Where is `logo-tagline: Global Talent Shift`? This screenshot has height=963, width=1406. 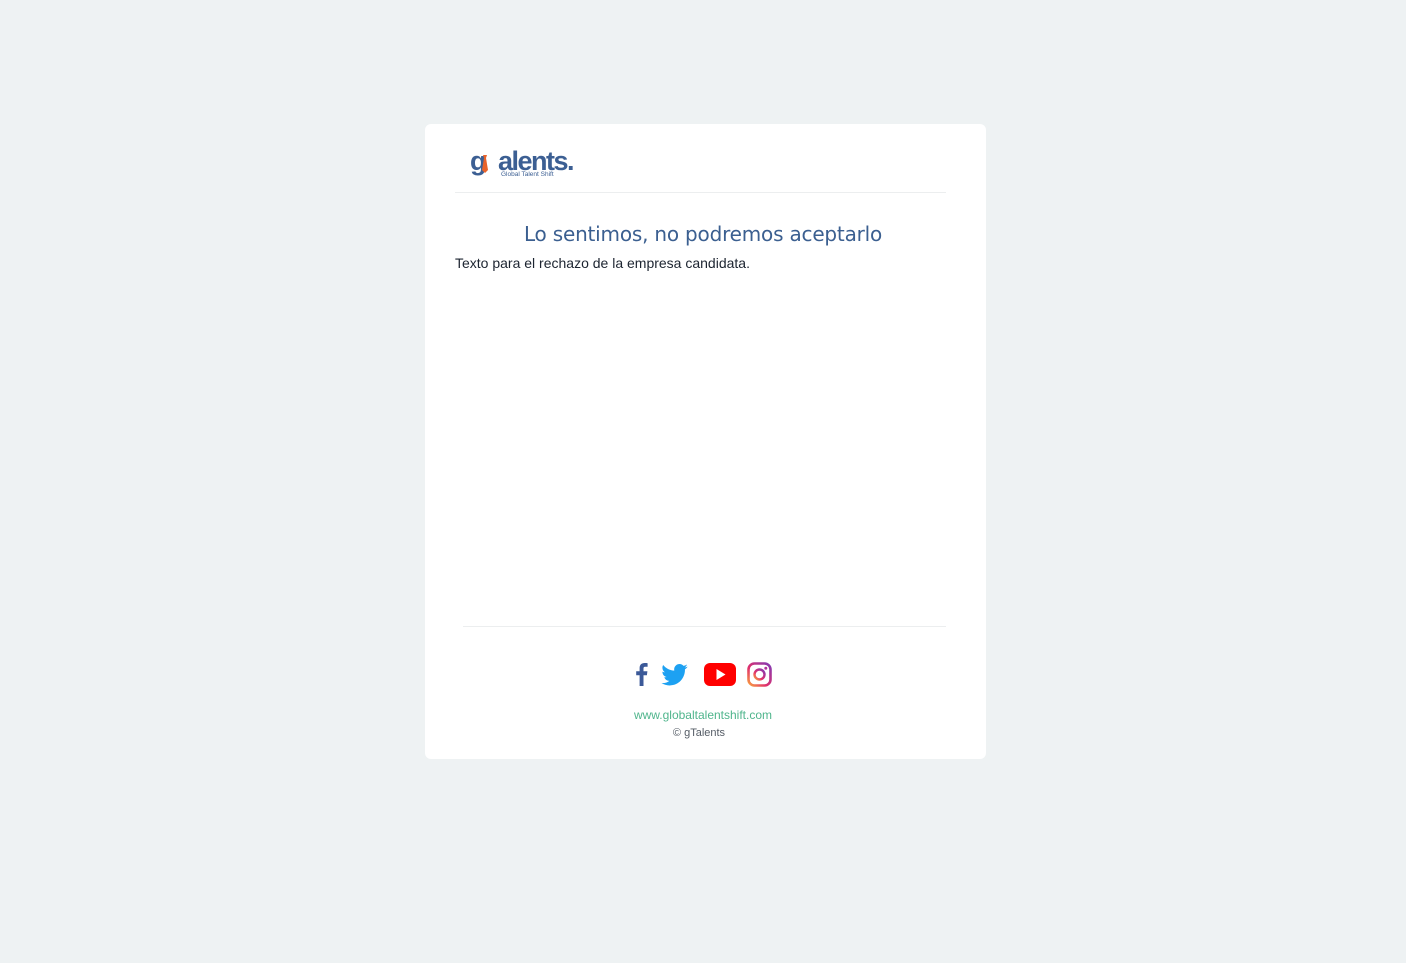
logo-tagline: Global Talent Shift is located at coordinates (527, 174).